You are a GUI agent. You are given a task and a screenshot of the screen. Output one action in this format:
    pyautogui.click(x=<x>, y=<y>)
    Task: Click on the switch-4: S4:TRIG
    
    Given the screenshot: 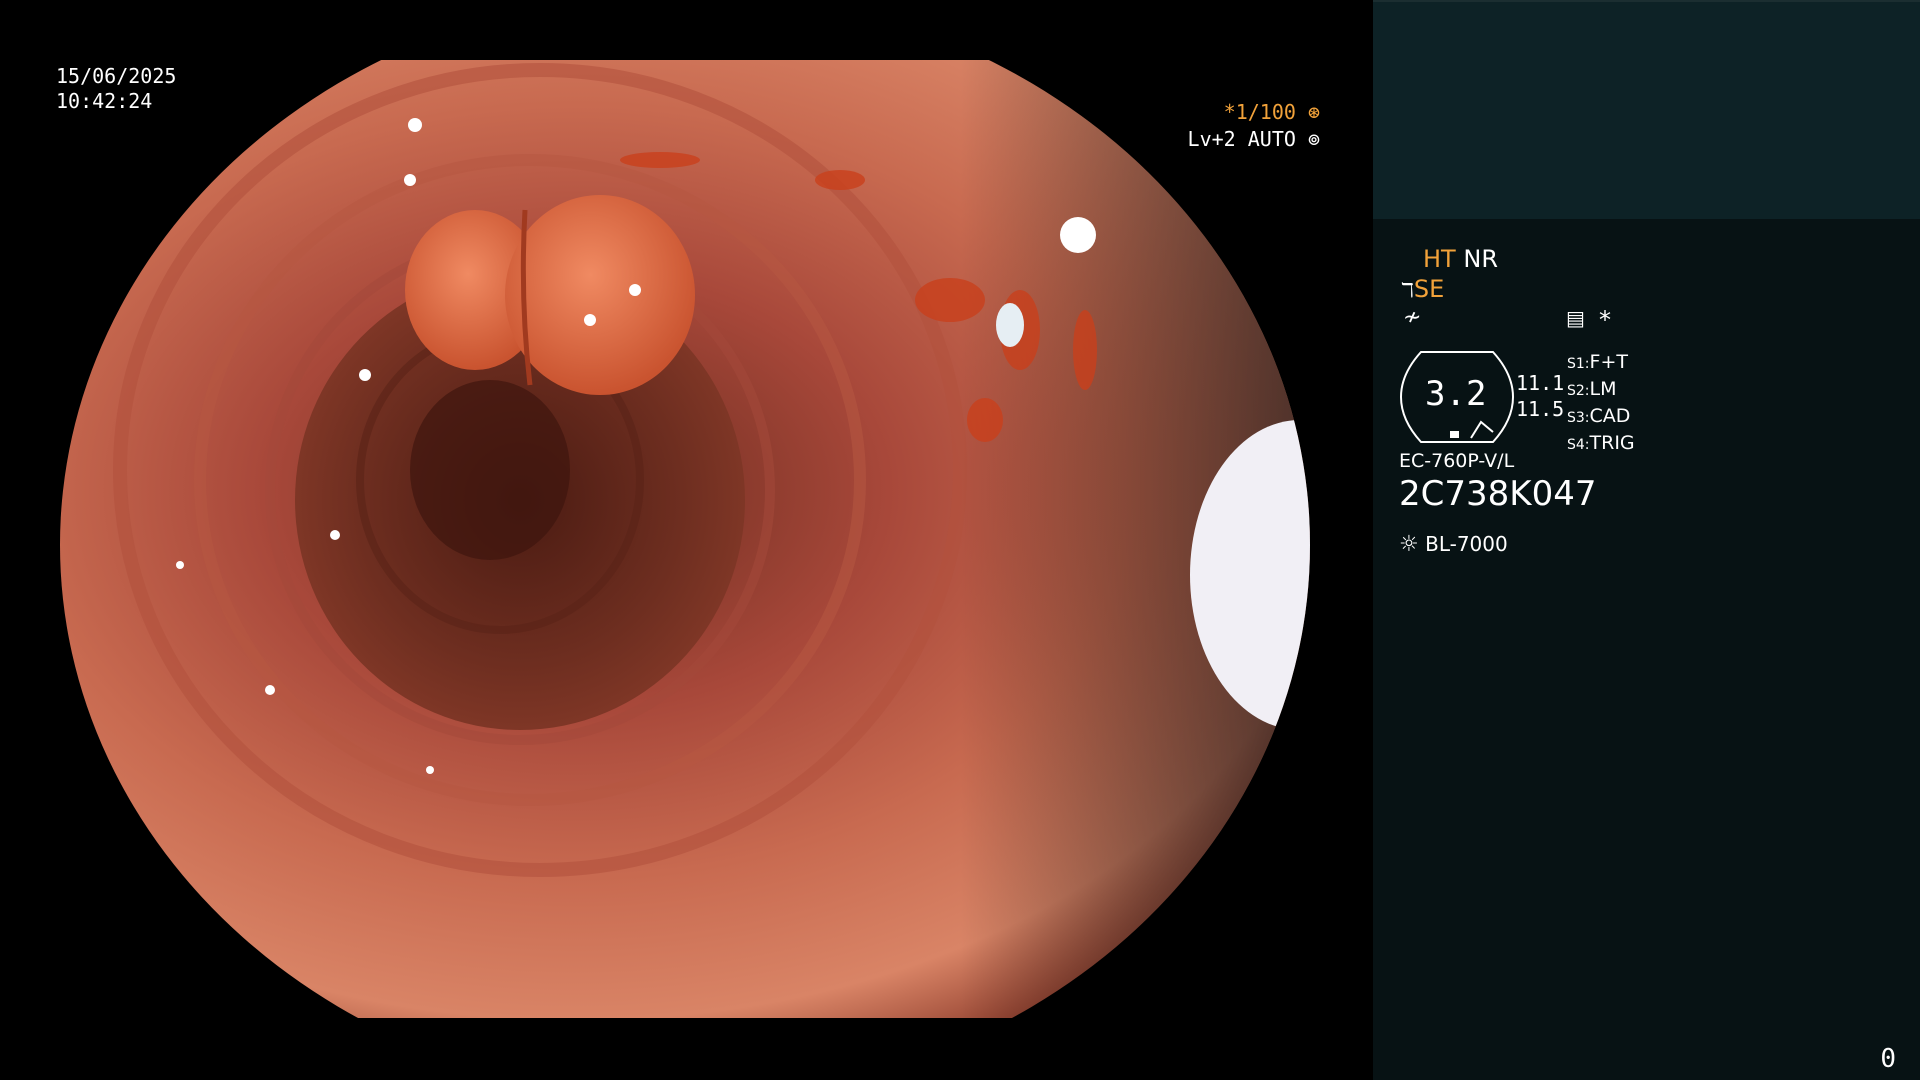 What is the action you would take?
    pyautogui.click(x=1601, y=443)
    